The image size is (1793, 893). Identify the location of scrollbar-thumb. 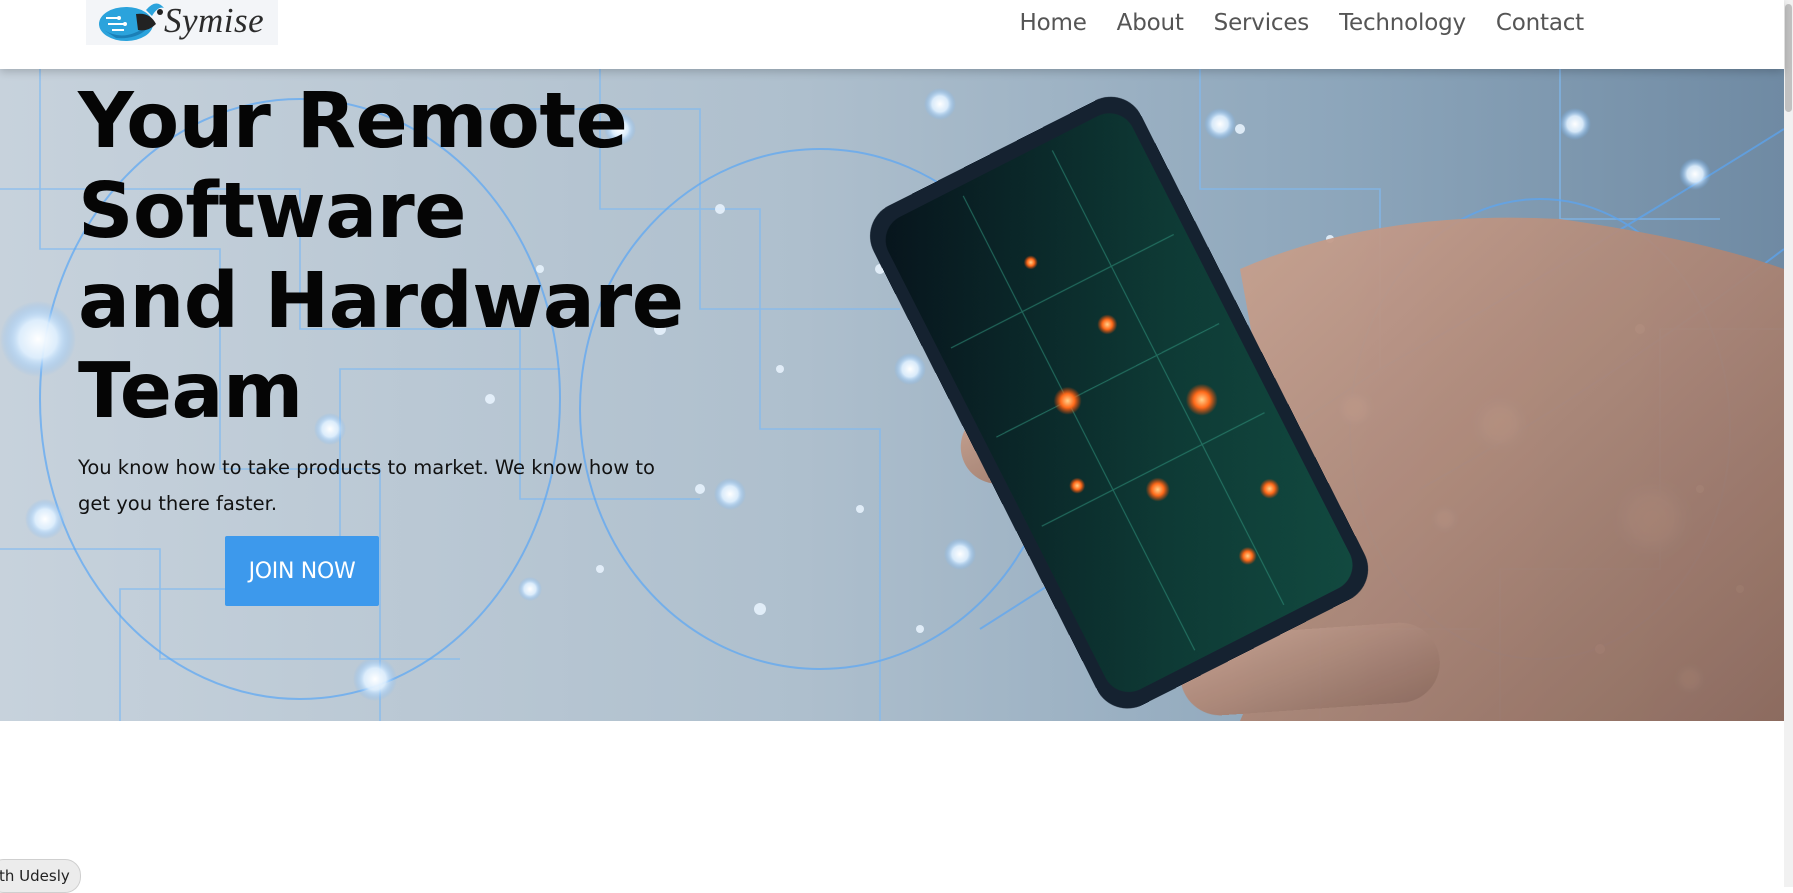
(1788, 58).